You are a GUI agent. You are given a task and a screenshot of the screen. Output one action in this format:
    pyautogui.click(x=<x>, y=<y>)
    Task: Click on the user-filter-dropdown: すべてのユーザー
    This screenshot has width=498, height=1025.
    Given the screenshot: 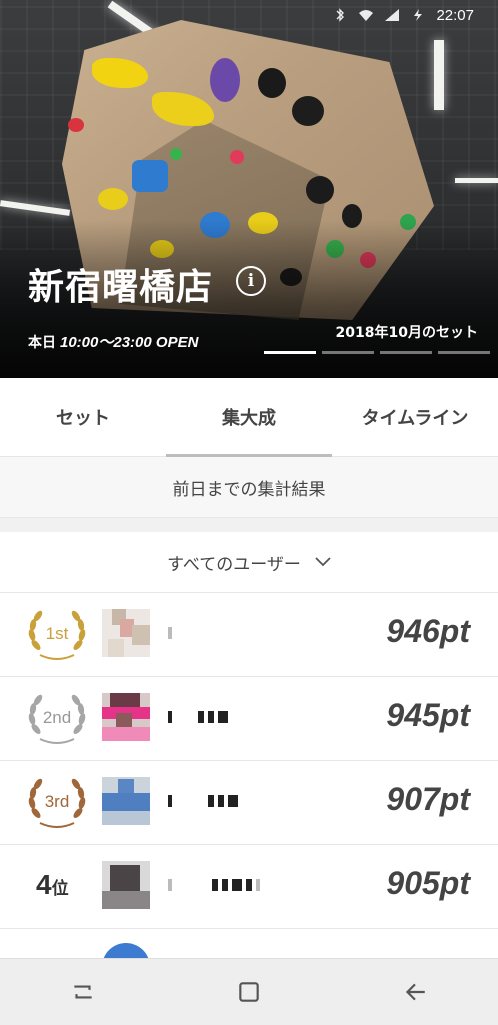 What is the action you would take?
    pyautogui.click(x=249, y=562)
    